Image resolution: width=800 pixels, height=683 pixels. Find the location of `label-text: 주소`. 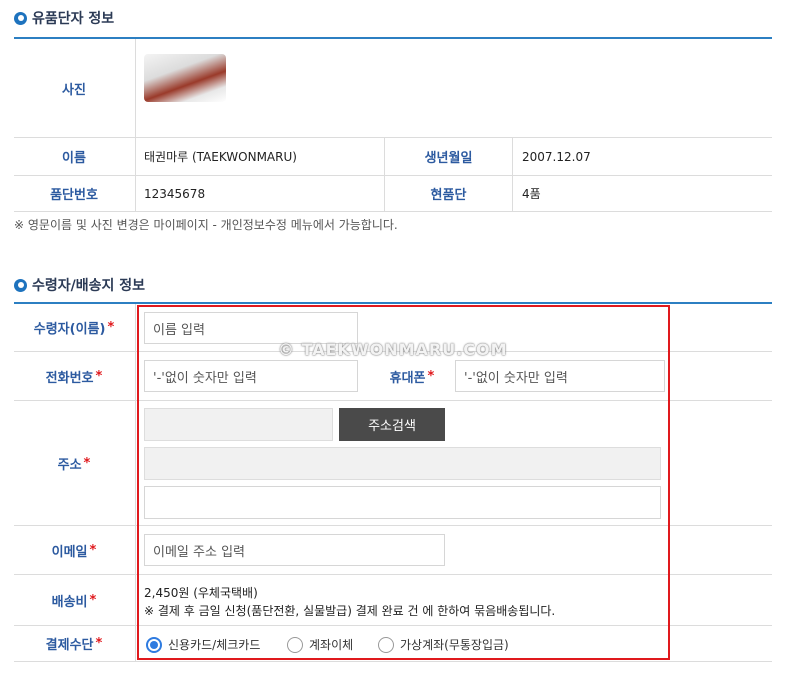

label-text: 주소 is located at coordinates (69, 465).